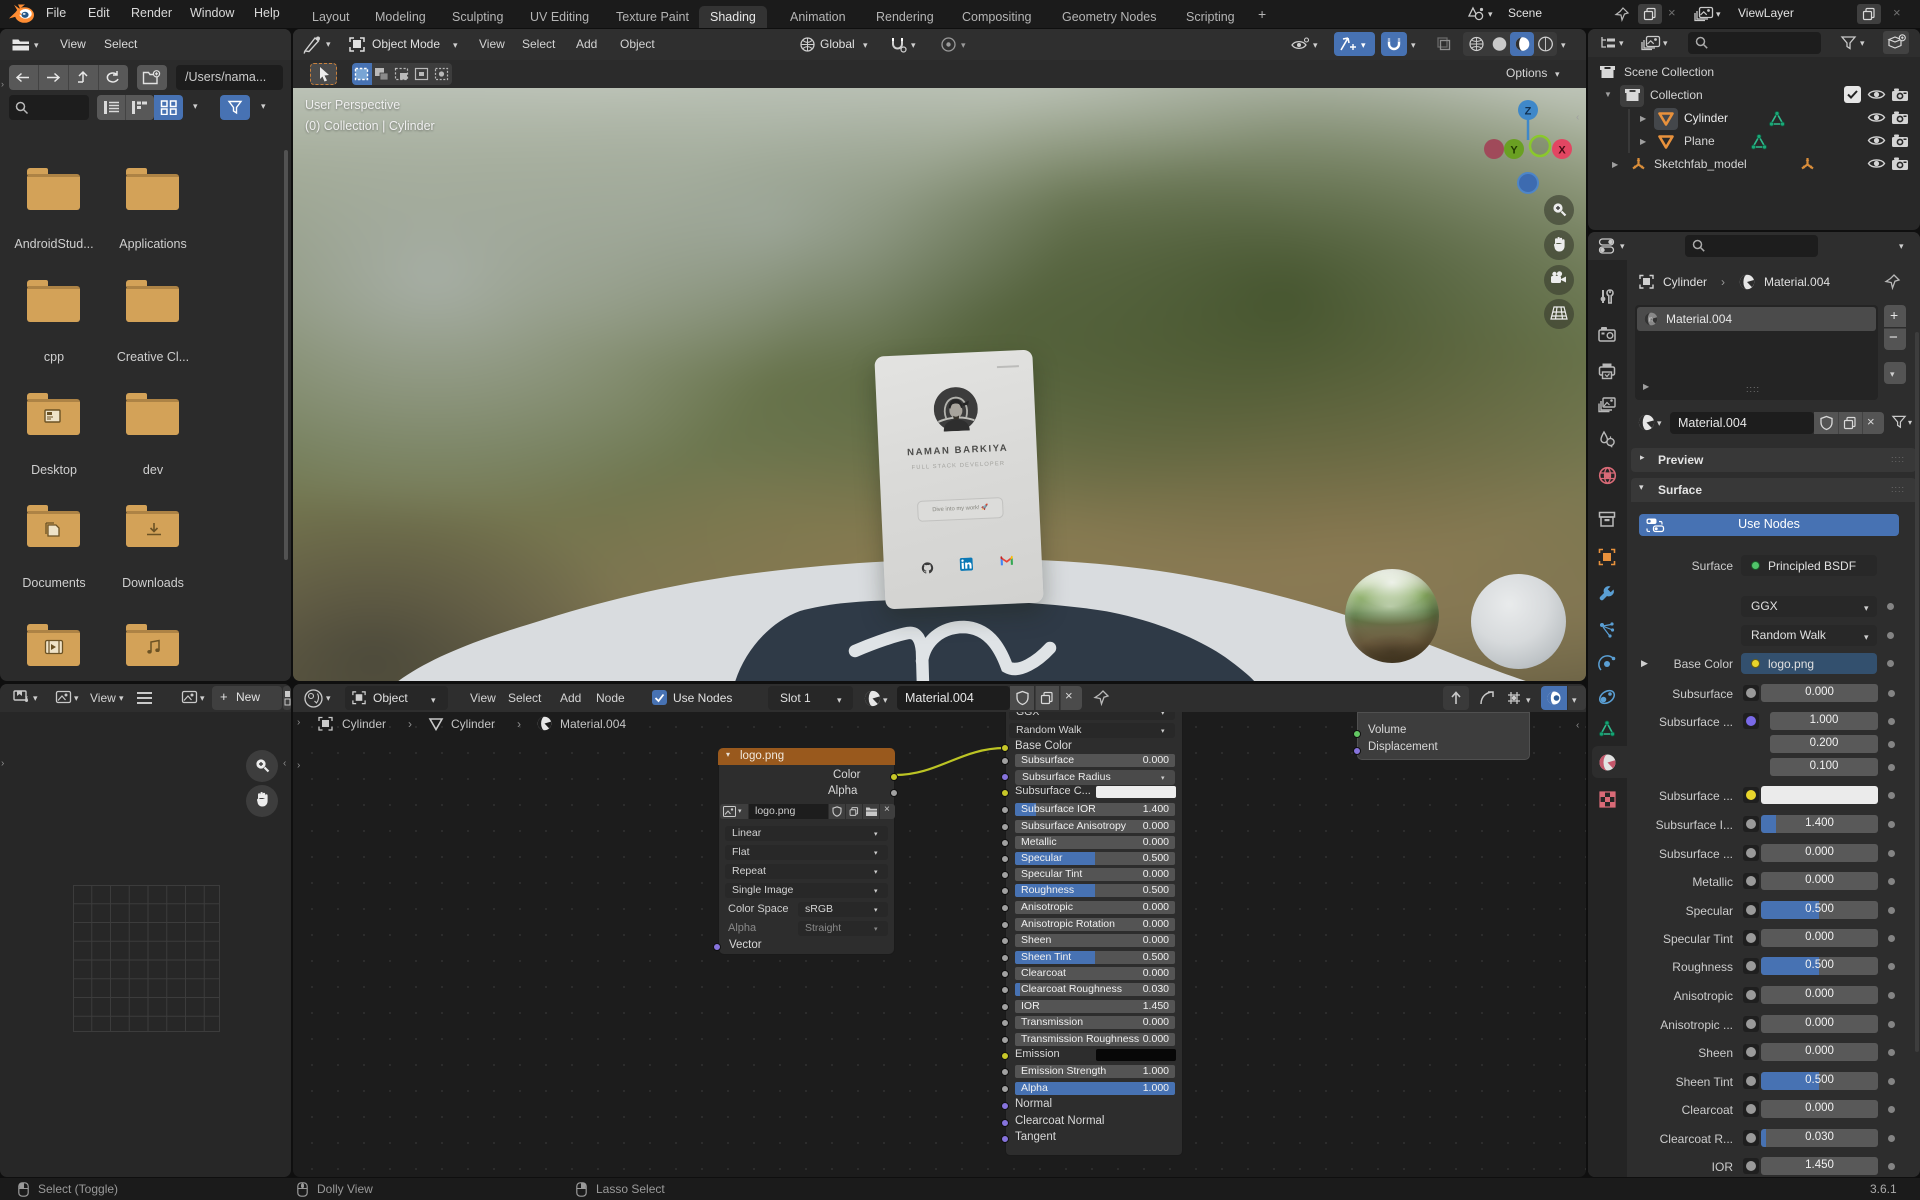  What do you see at coordinates (1651, 320) in the screenshot?
I see `svg-text: n` at bounding box center [1651, 320].